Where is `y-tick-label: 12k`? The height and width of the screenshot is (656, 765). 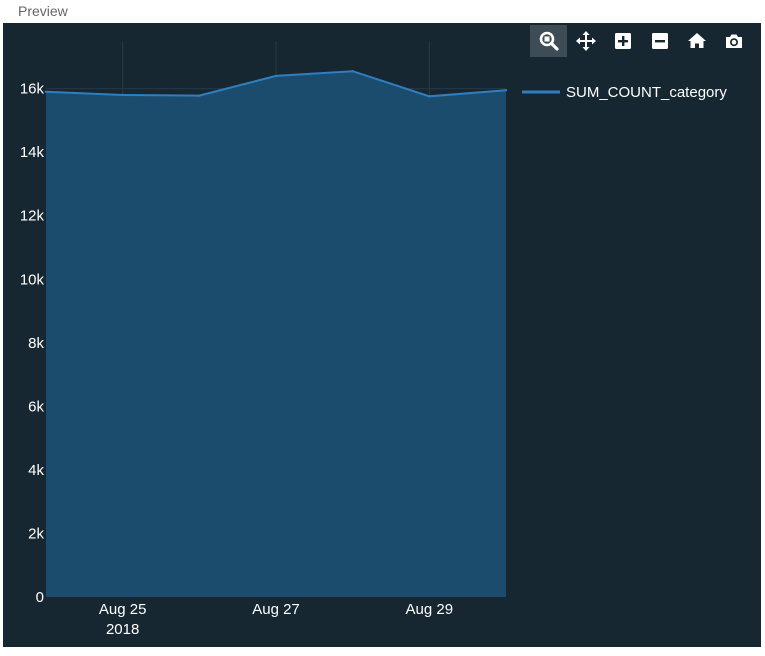
y-tick-label: 12k is located at coordinates (32, 216).